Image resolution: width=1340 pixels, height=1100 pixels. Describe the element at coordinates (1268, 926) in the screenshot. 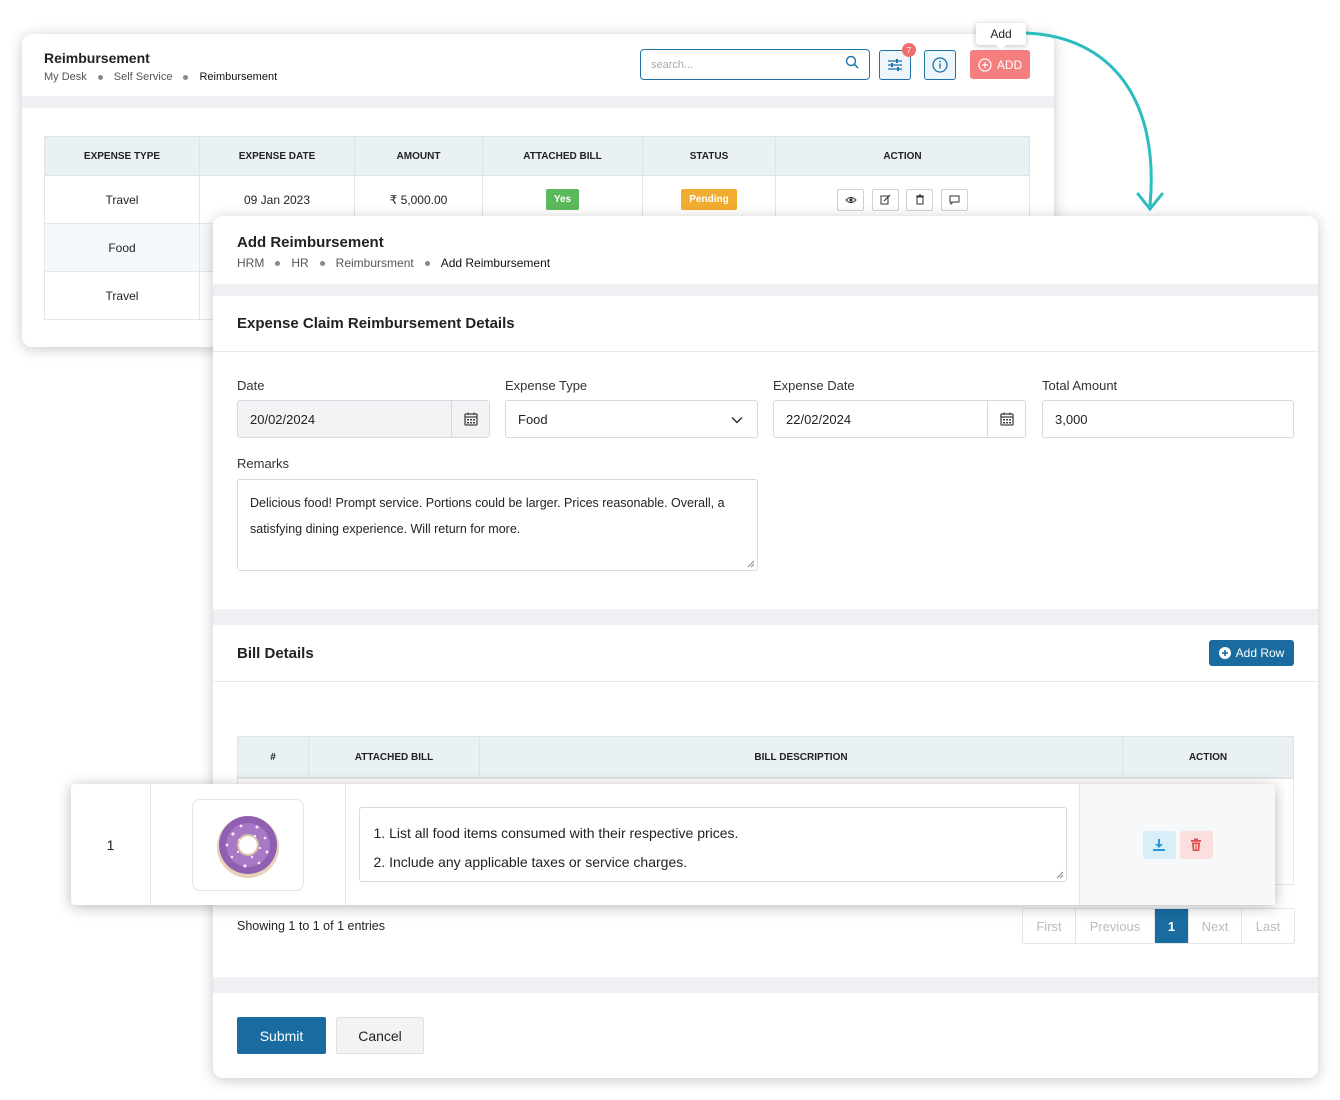

I see `pager-last: Last` at that location.